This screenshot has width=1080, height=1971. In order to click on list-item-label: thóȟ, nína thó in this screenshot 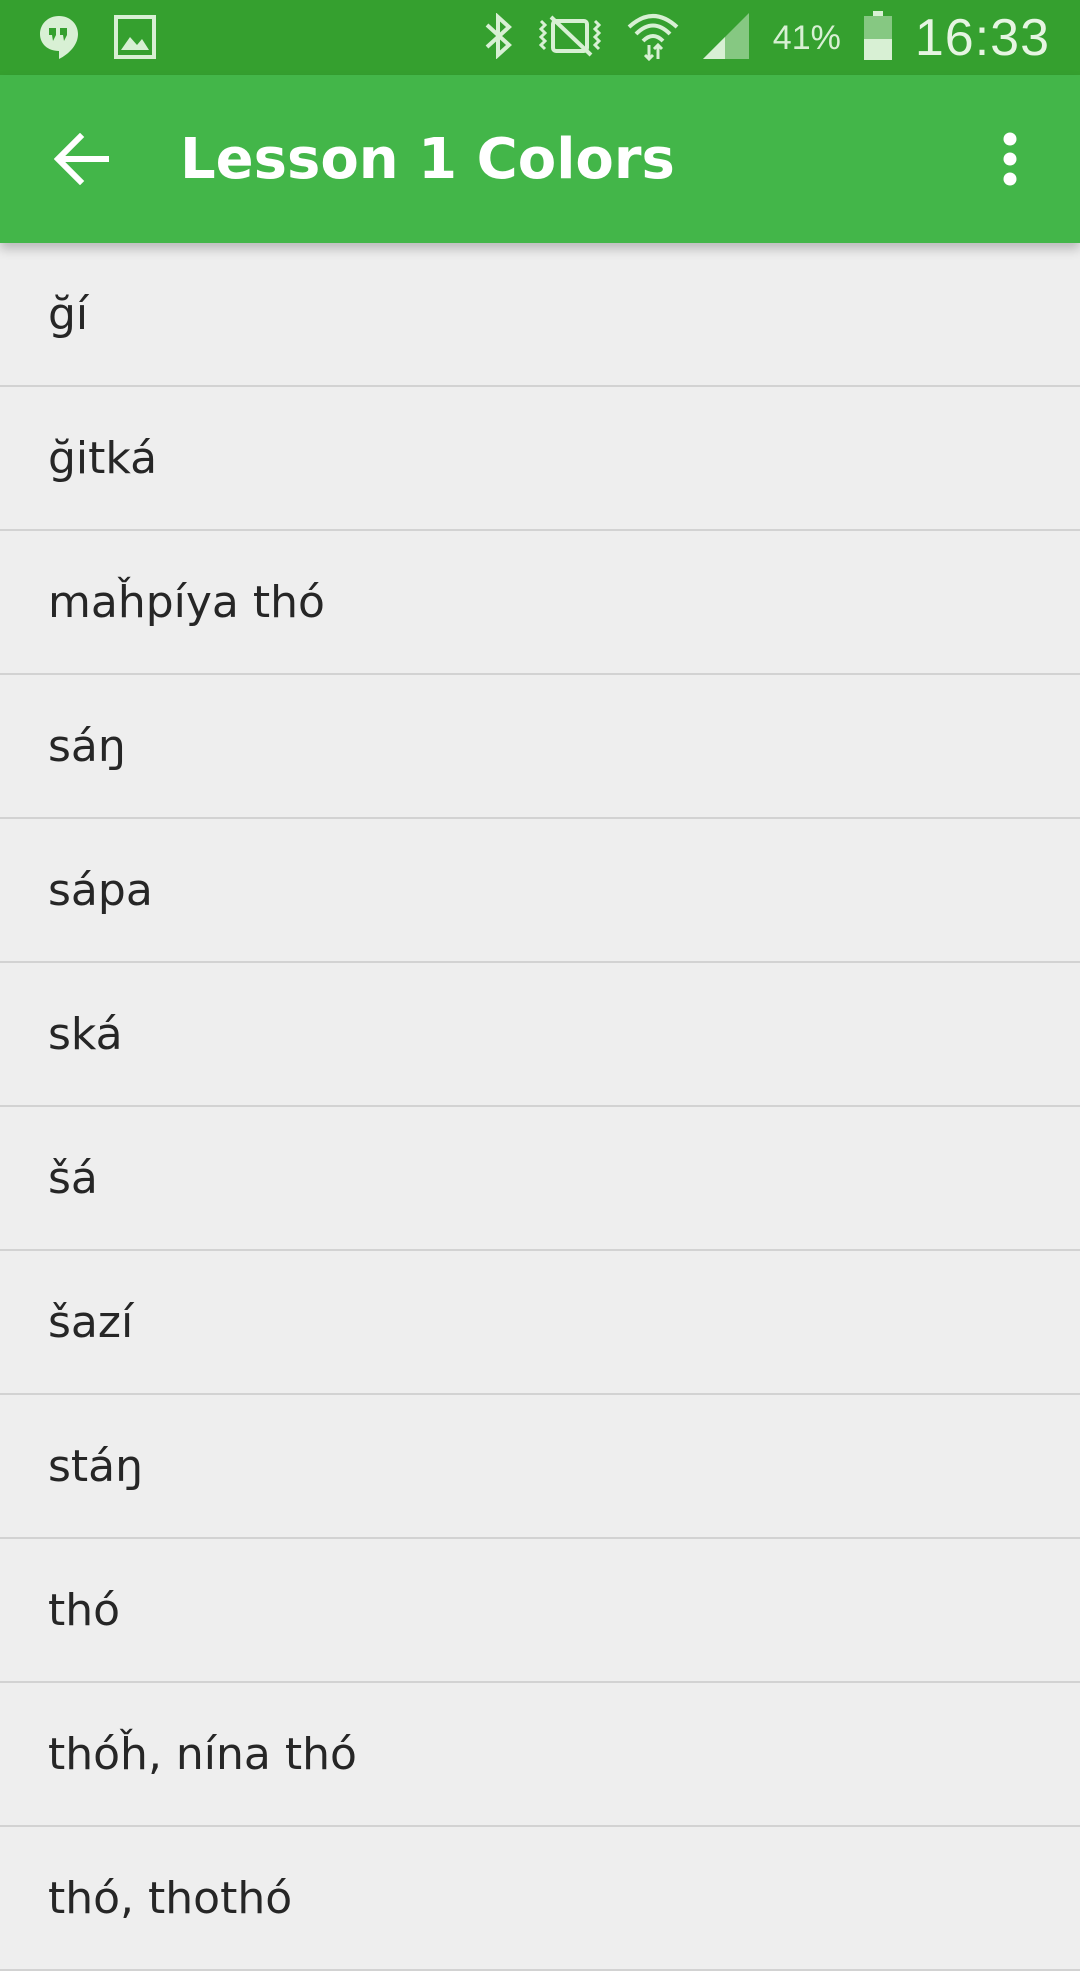, I will do `click(202, 1754)`.